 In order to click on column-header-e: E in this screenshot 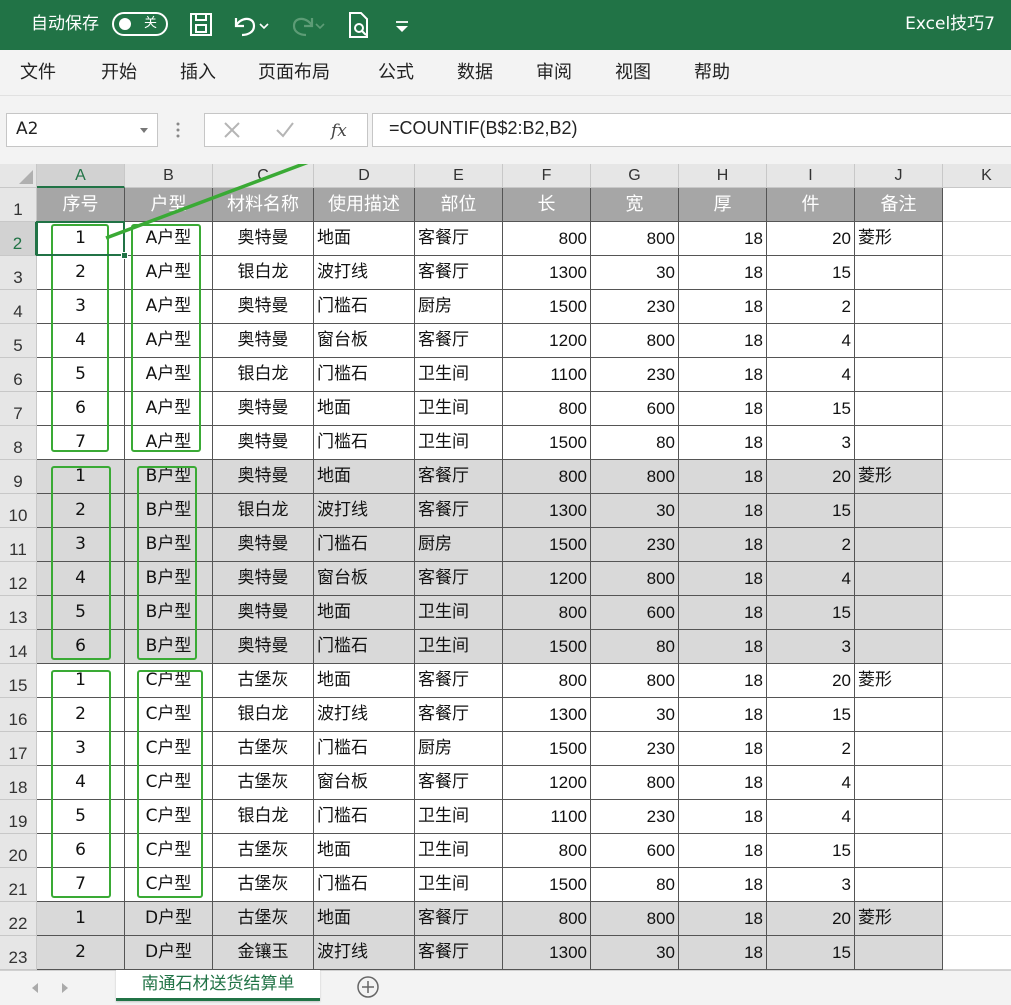, I will do `click(459, 176)`.